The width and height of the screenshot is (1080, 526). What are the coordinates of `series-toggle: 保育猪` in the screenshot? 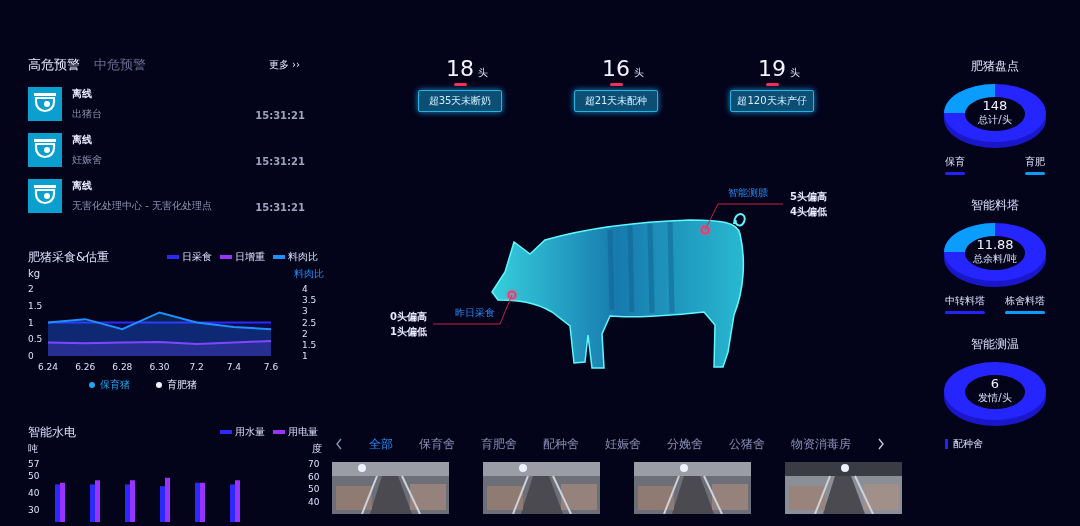 It's located at (109, 385).